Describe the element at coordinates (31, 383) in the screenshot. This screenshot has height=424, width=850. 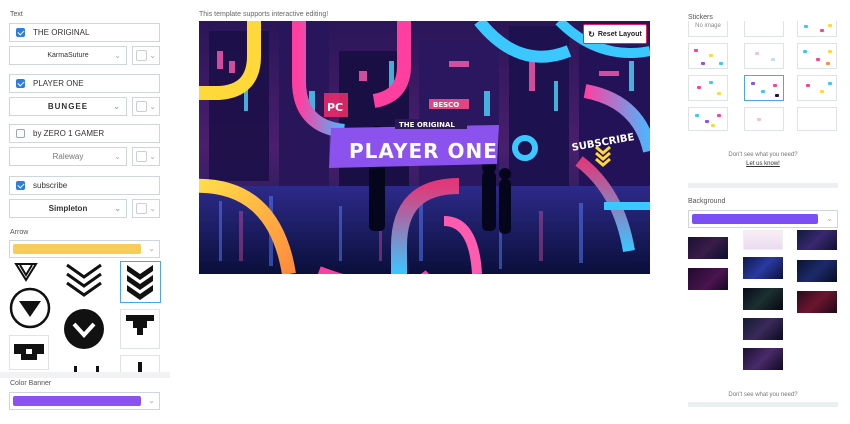
I see `color-banner-label: Color Banner` at that location.